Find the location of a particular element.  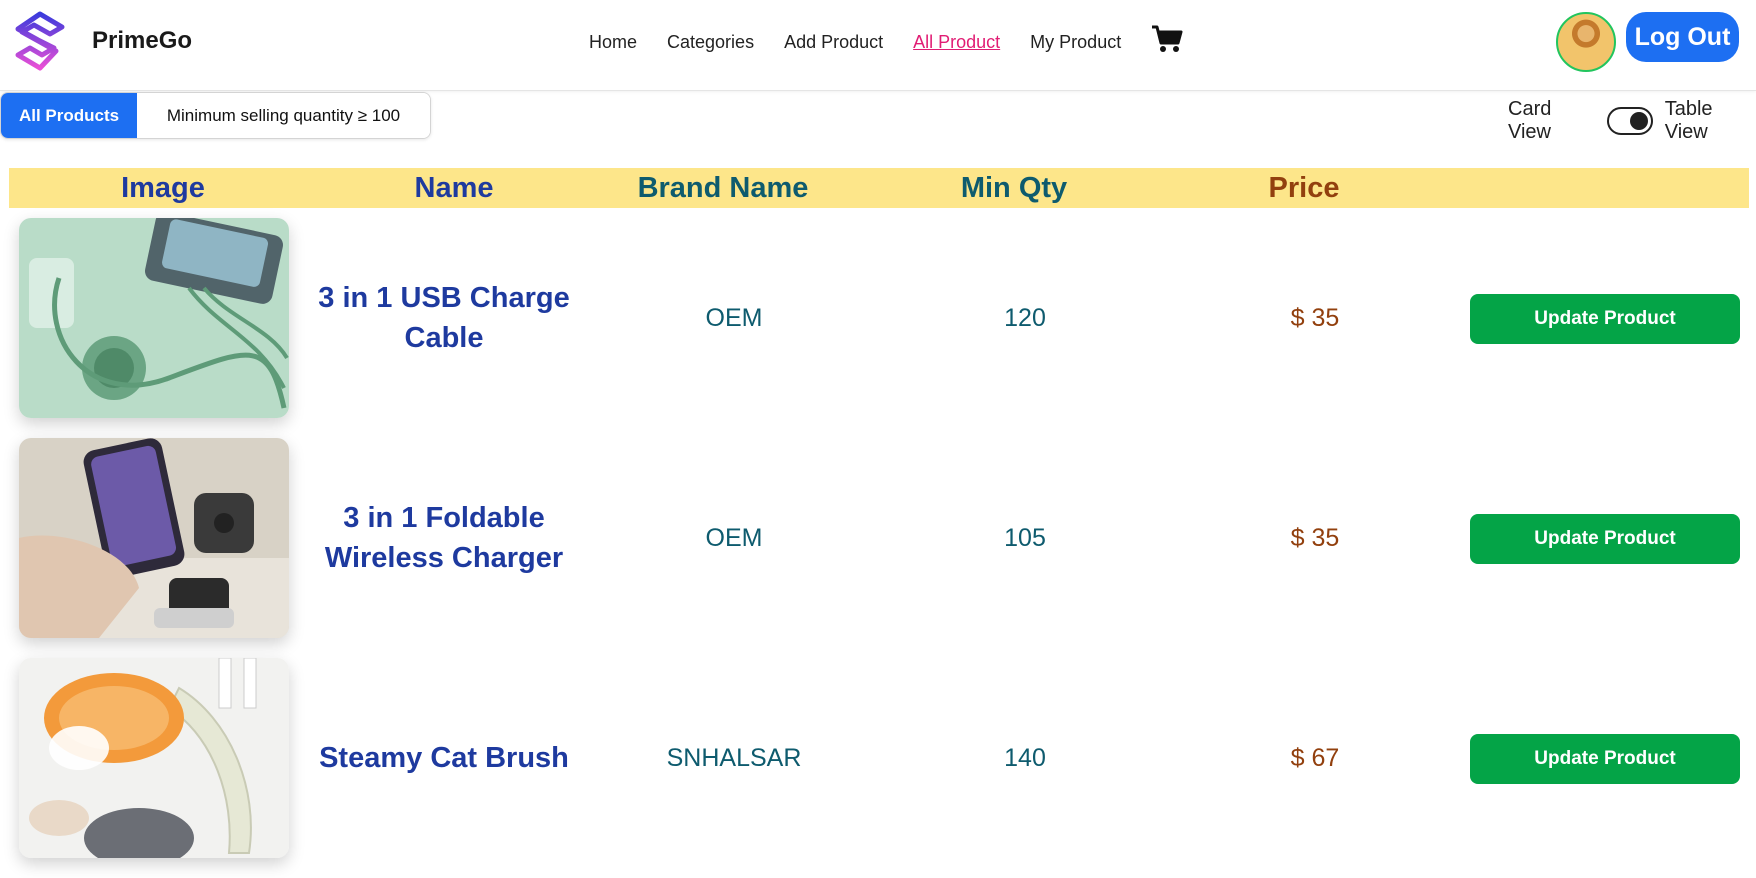

header-name: Name is located at coordinates (454, 187).